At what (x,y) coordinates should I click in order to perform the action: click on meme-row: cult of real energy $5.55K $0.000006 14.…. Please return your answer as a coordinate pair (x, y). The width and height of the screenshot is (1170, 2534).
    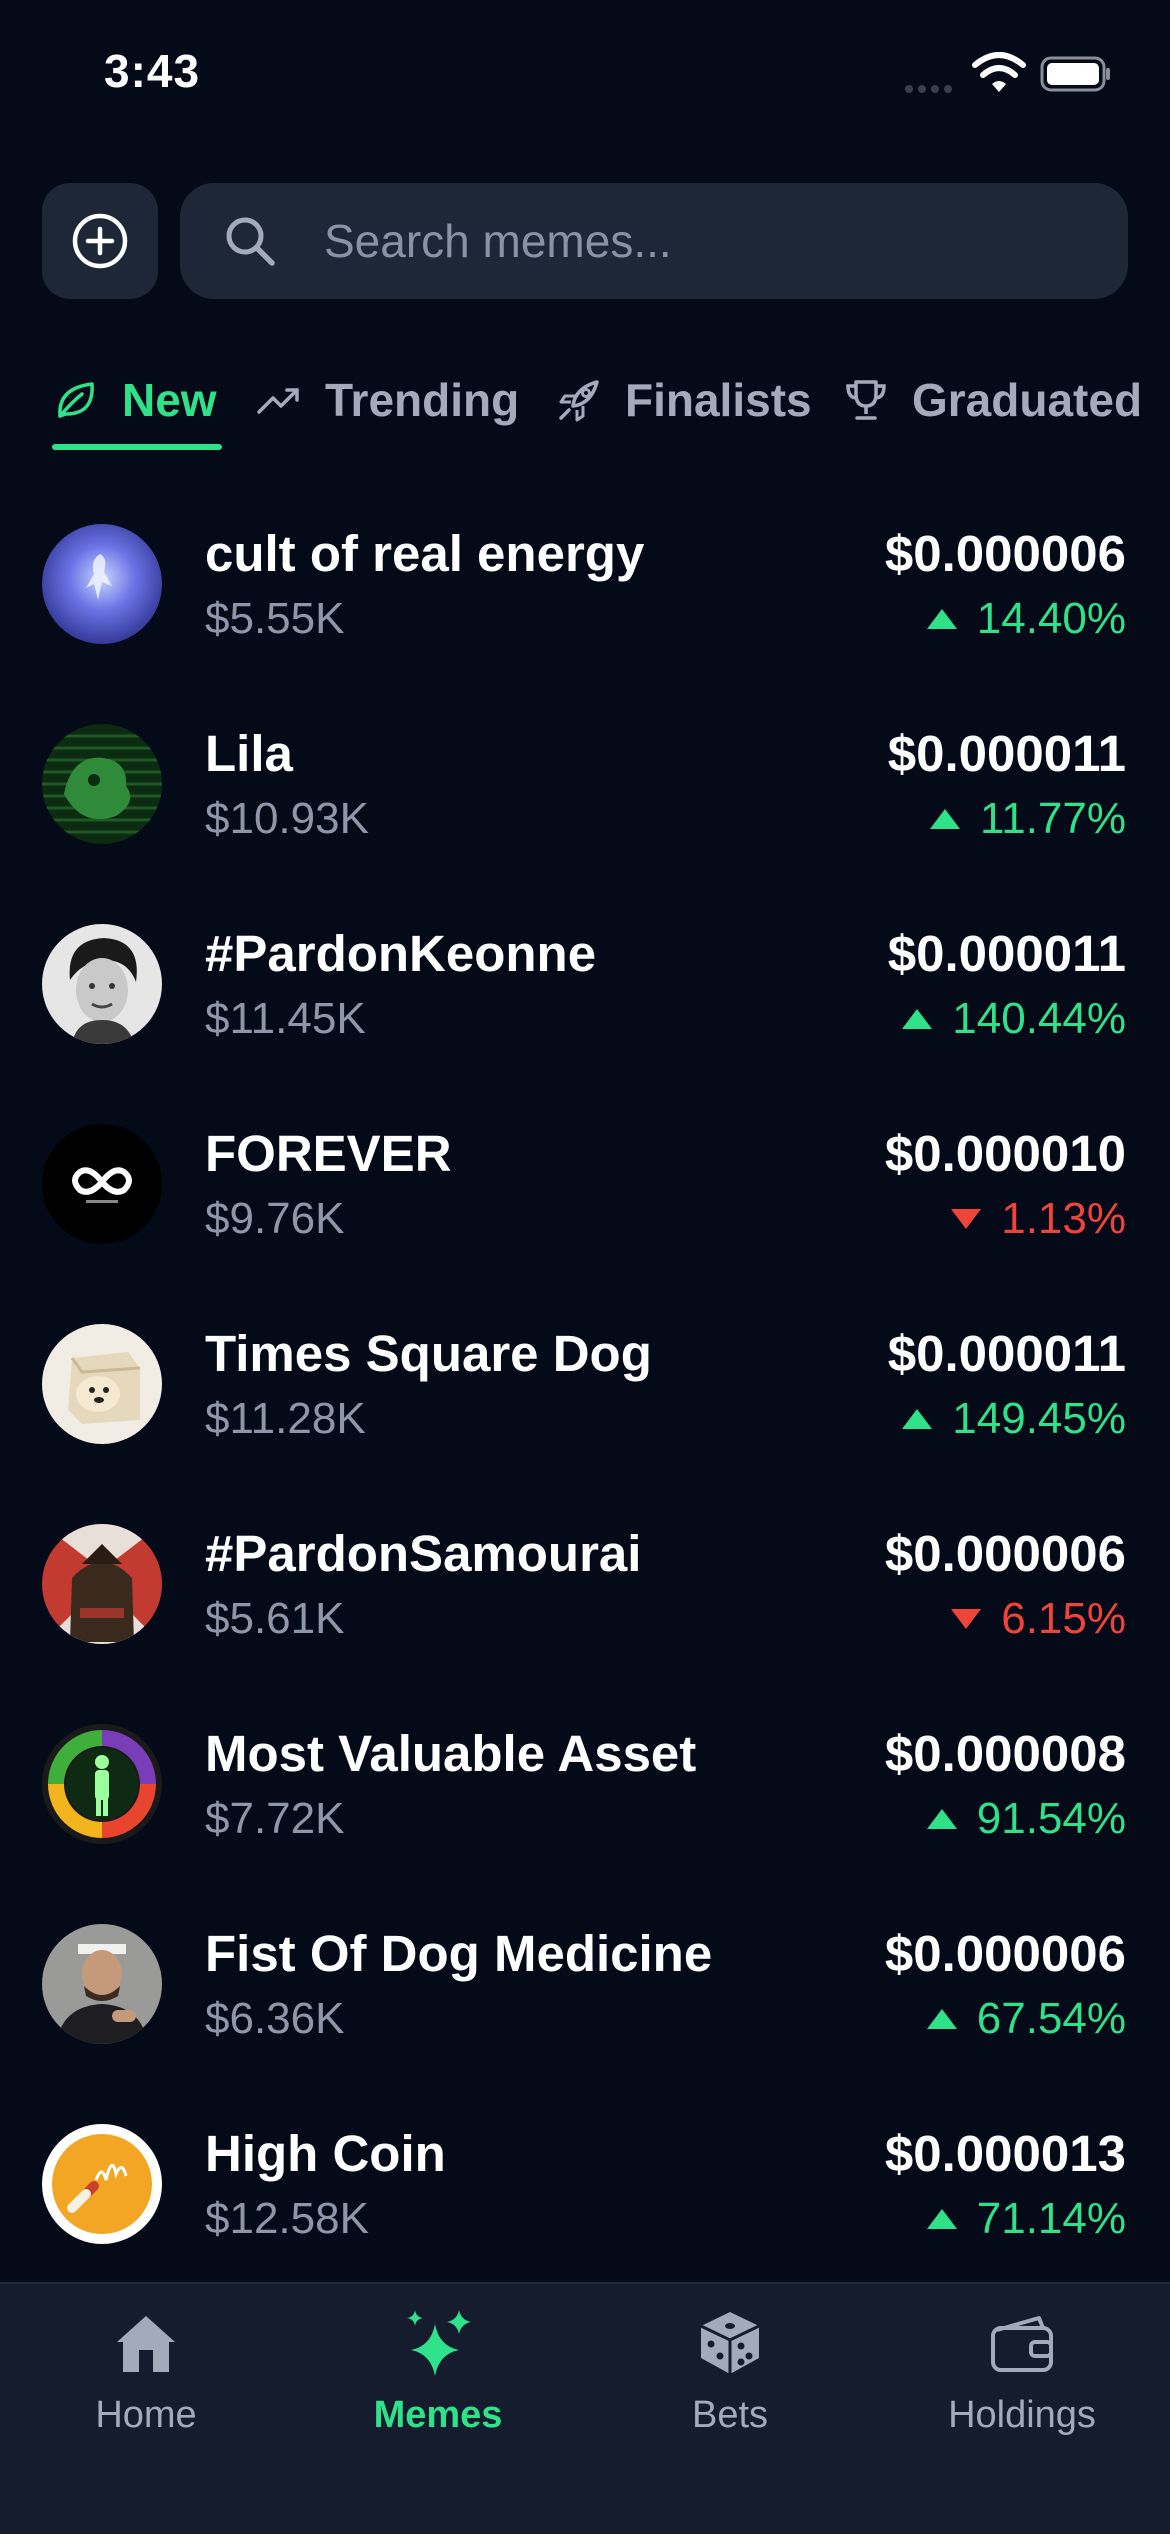
    Looking at the image, I should click on (585, 580).